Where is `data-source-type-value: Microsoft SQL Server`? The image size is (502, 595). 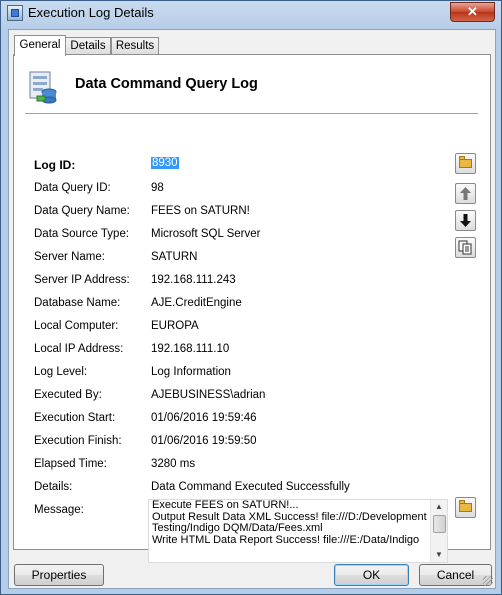 data-source-type-value: Microsoft SQL Server is located at coordinates (206, 234).